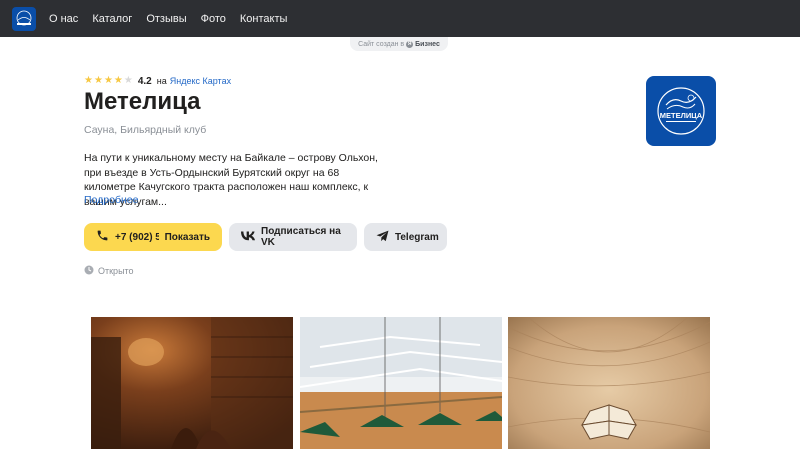  Describe the element at coordinates (427, 44) in the screenshot. I see `credit-brand: Бизнес` at that location.